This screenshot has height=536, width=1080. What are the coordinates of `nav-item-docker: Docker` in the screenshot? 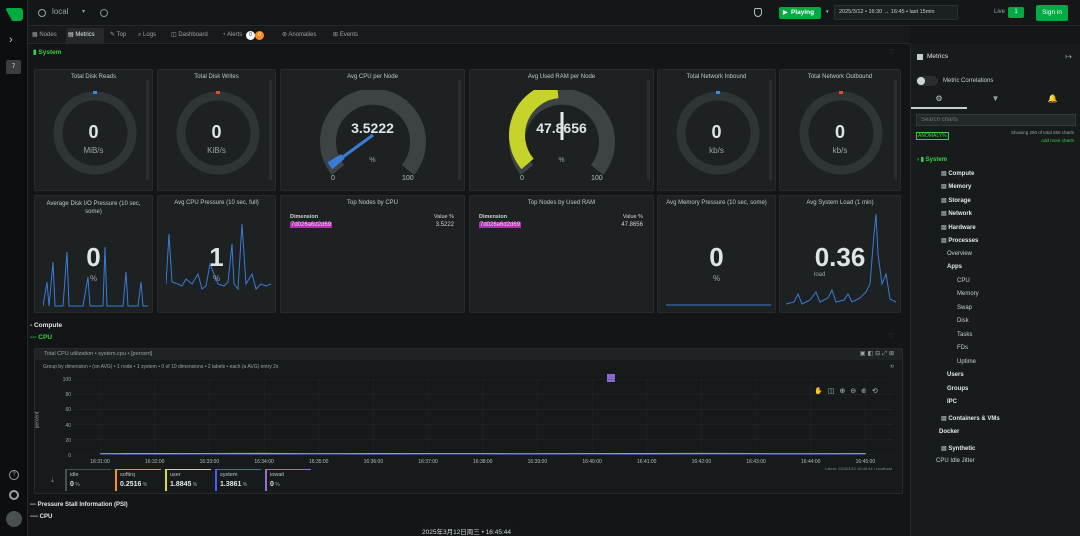 It's located at (949, 432).